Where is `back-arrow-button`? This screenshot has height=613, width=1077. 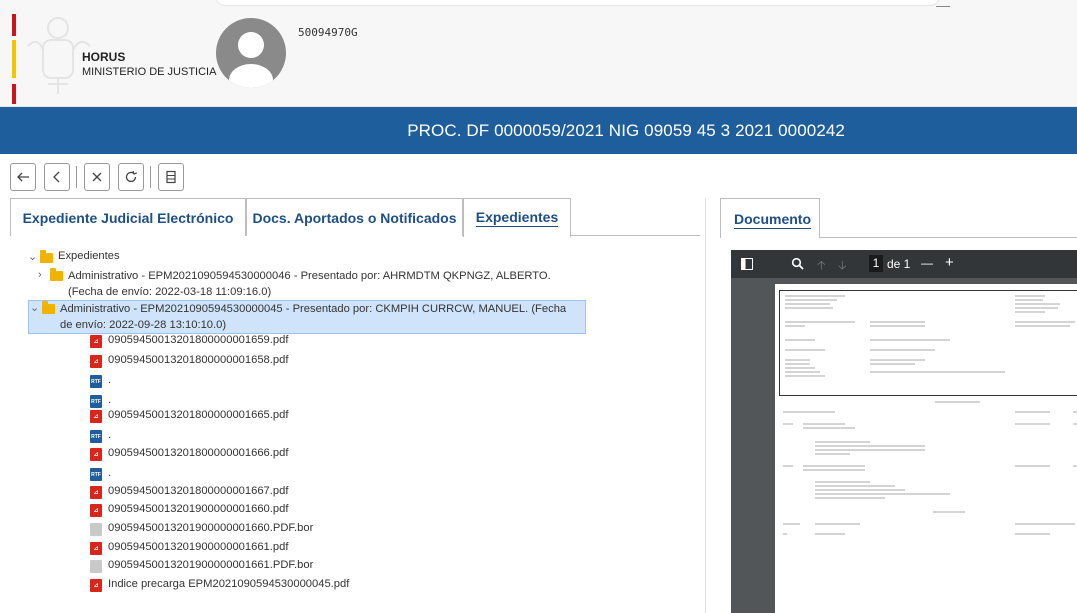 back-arrow-button is located at coordinates (23, 177).